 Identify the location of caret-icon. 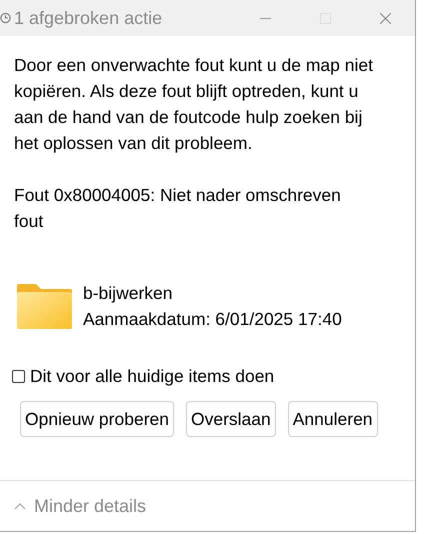
(20, 506).